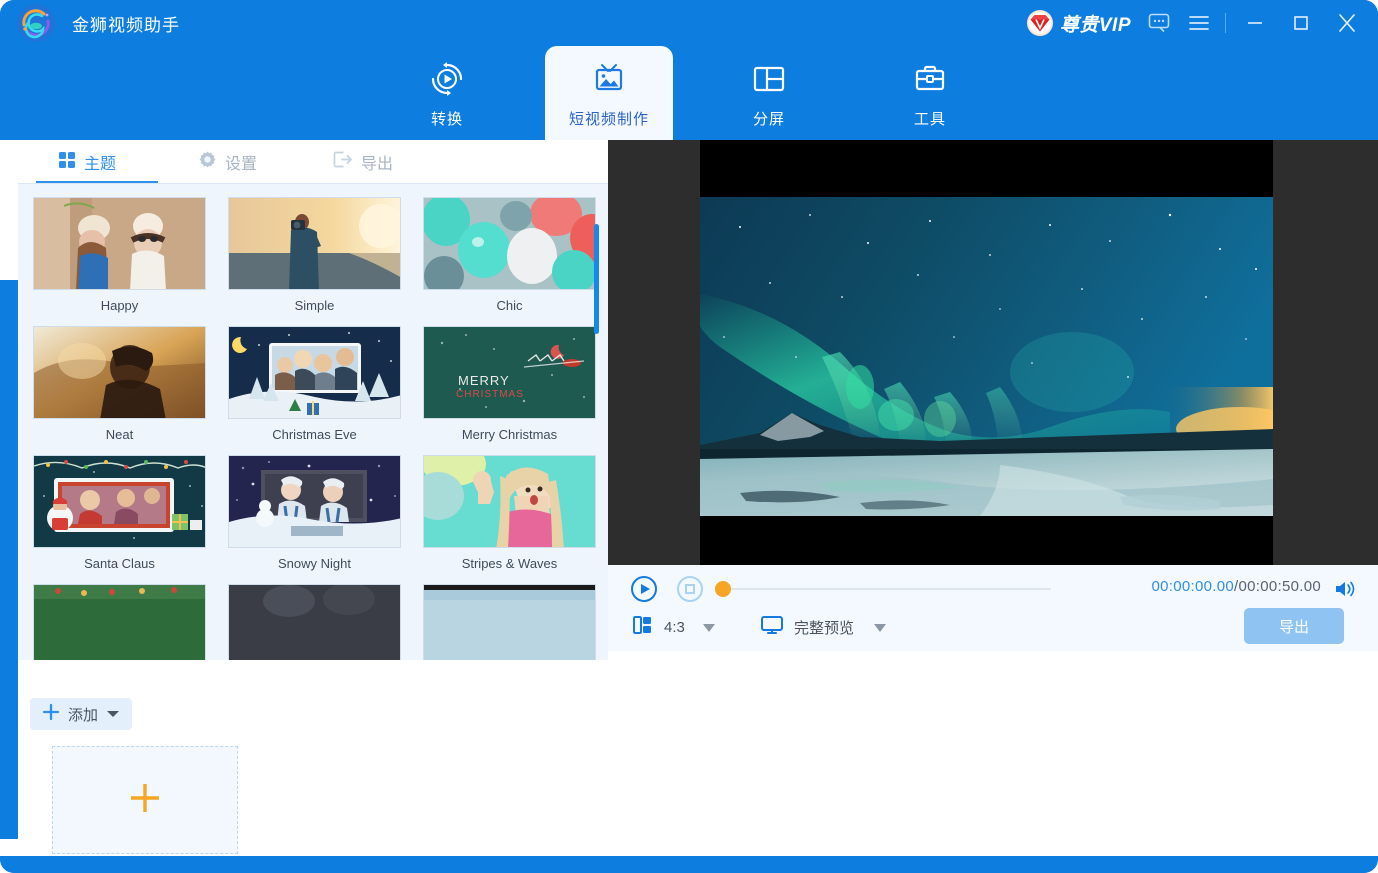 This screenshot has height=873, width=1378. I want to click on convert-circular-arrows-icon, so click(447, 78).